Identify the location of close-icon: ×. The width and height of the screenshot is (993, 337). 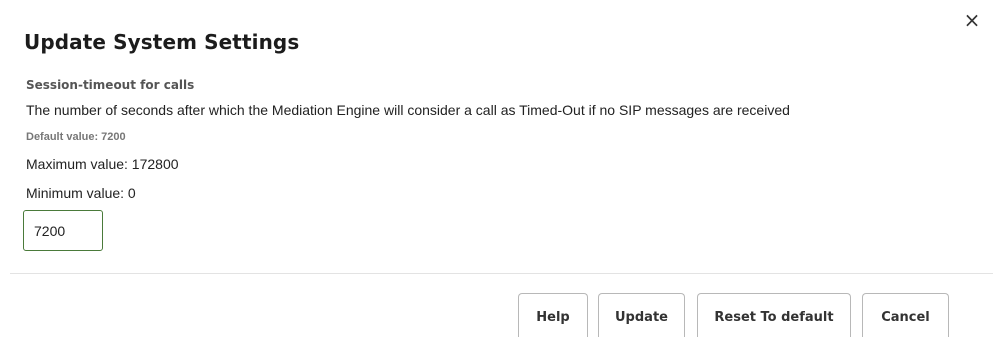
(972, 20).